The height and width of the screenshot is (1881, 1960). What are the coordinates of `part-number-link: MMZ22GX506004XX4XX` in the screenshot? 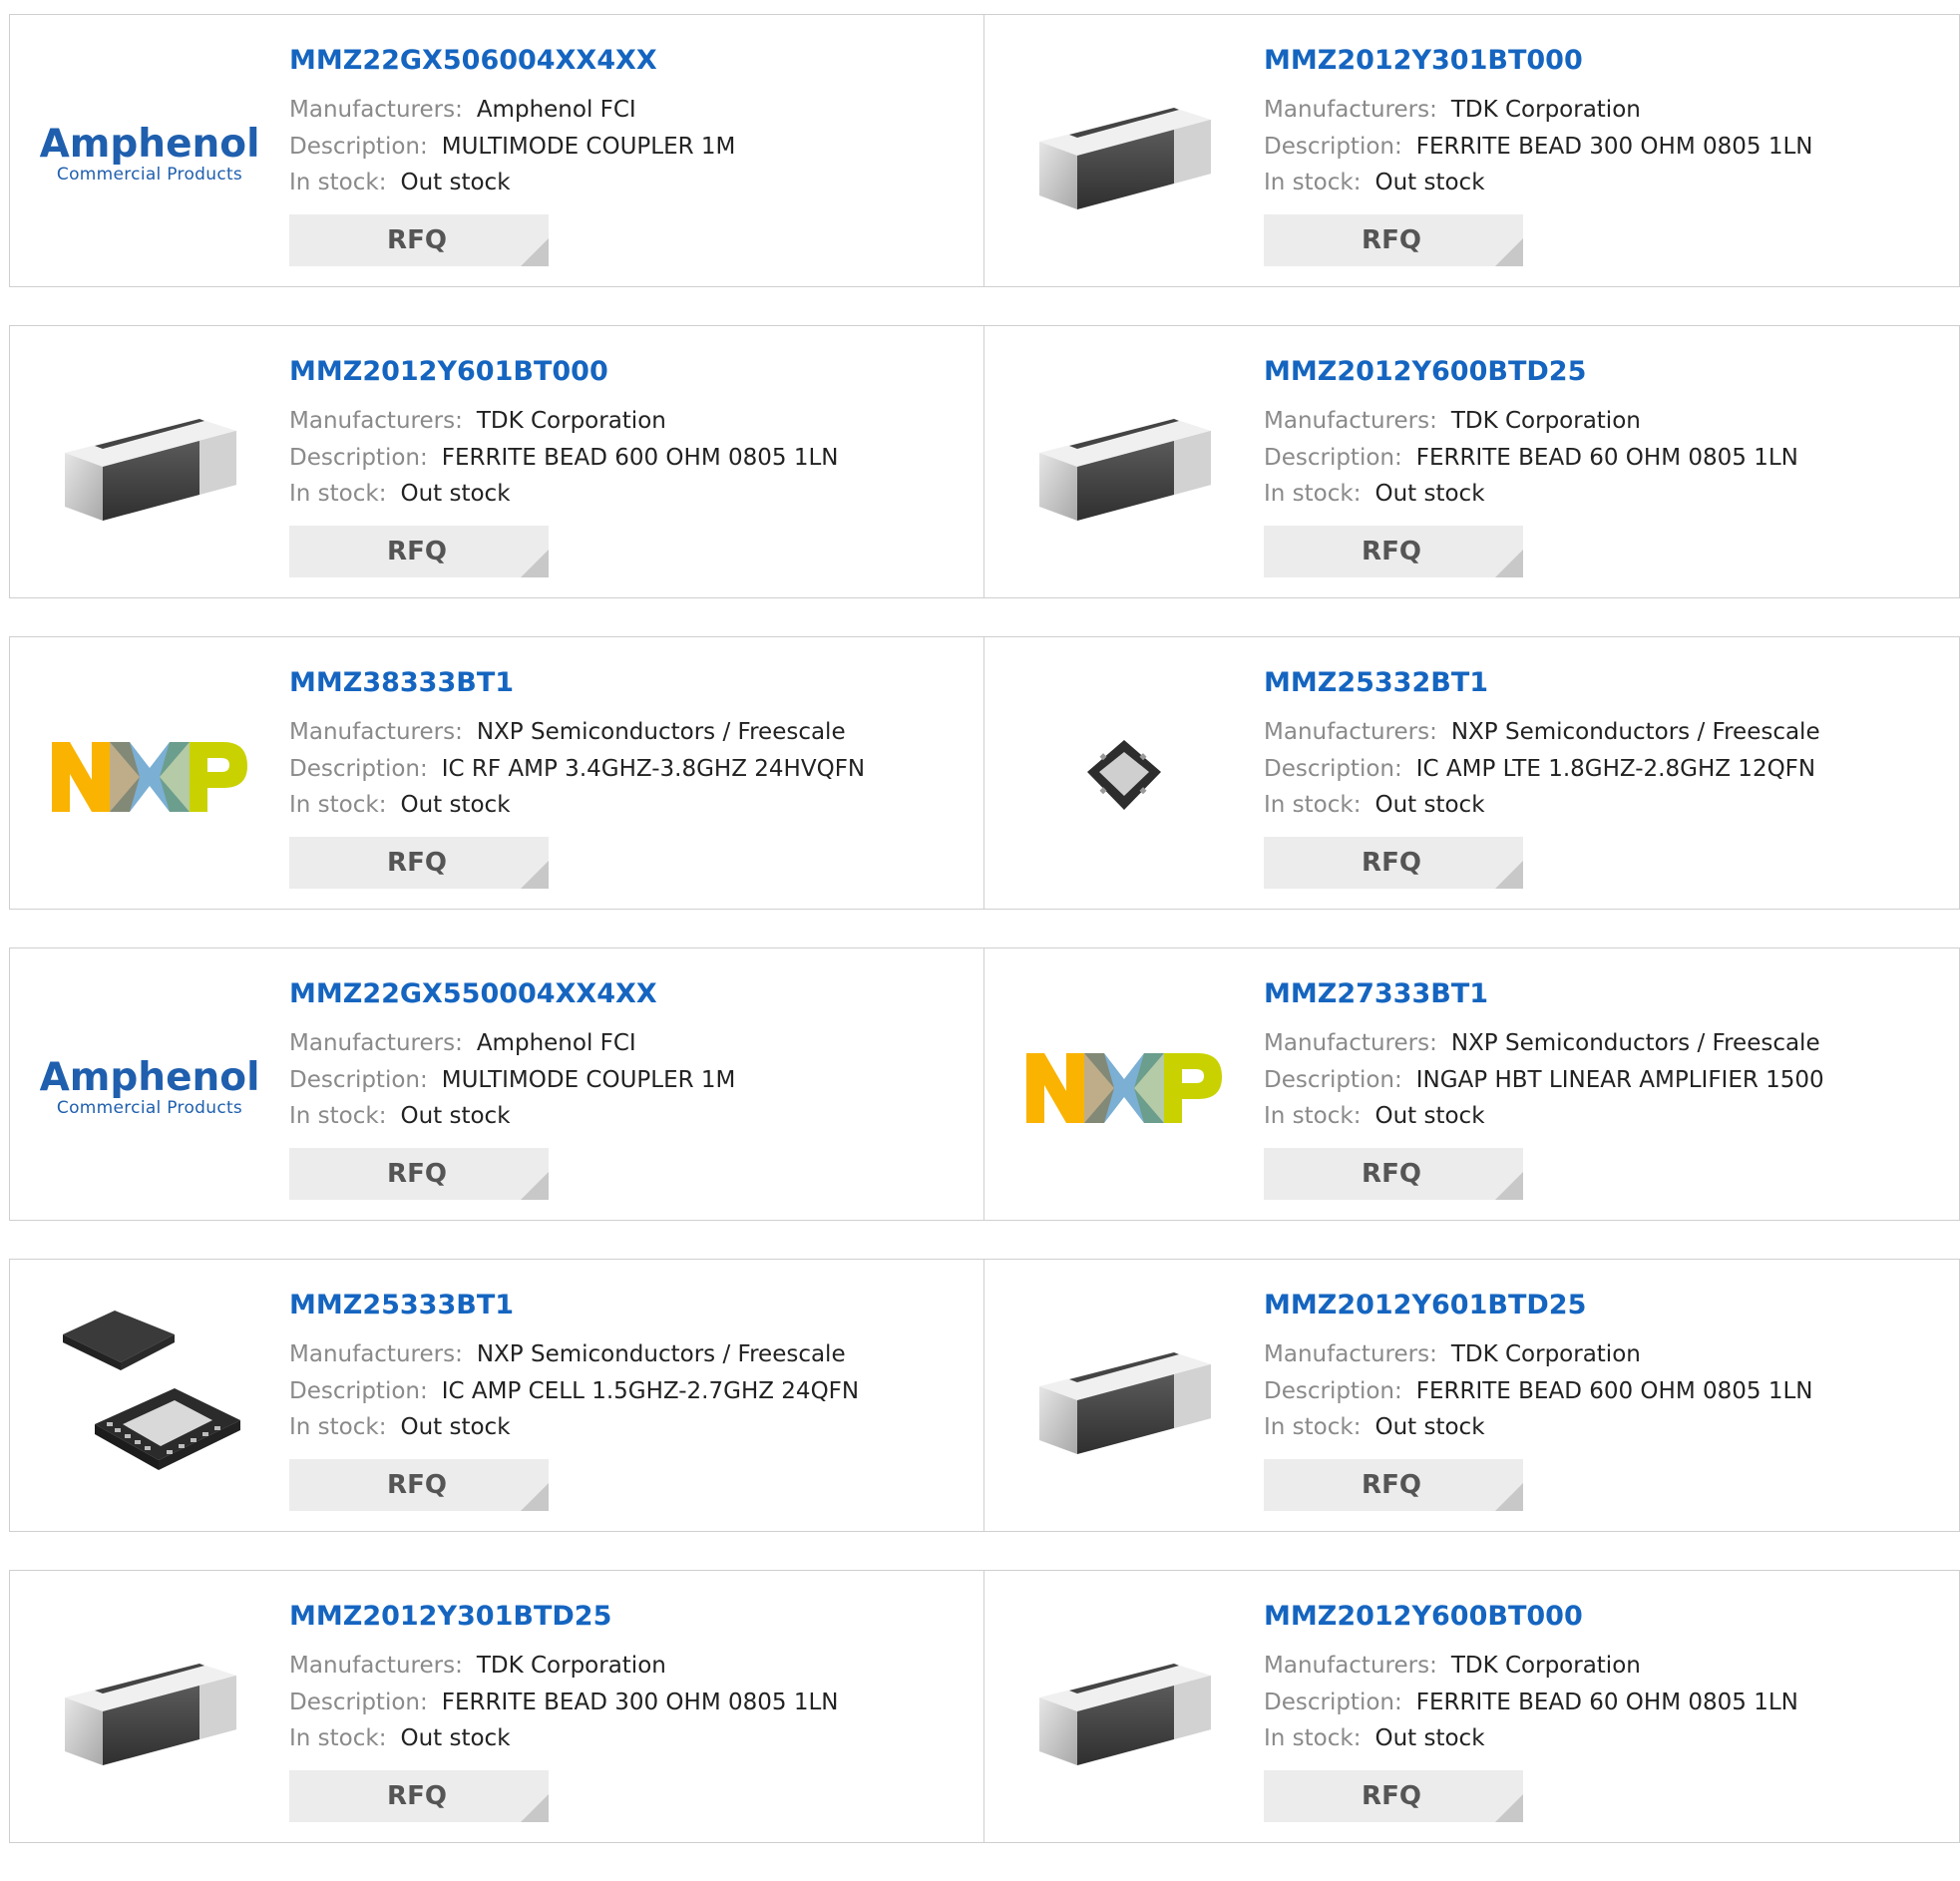 It's located at (632, 60).